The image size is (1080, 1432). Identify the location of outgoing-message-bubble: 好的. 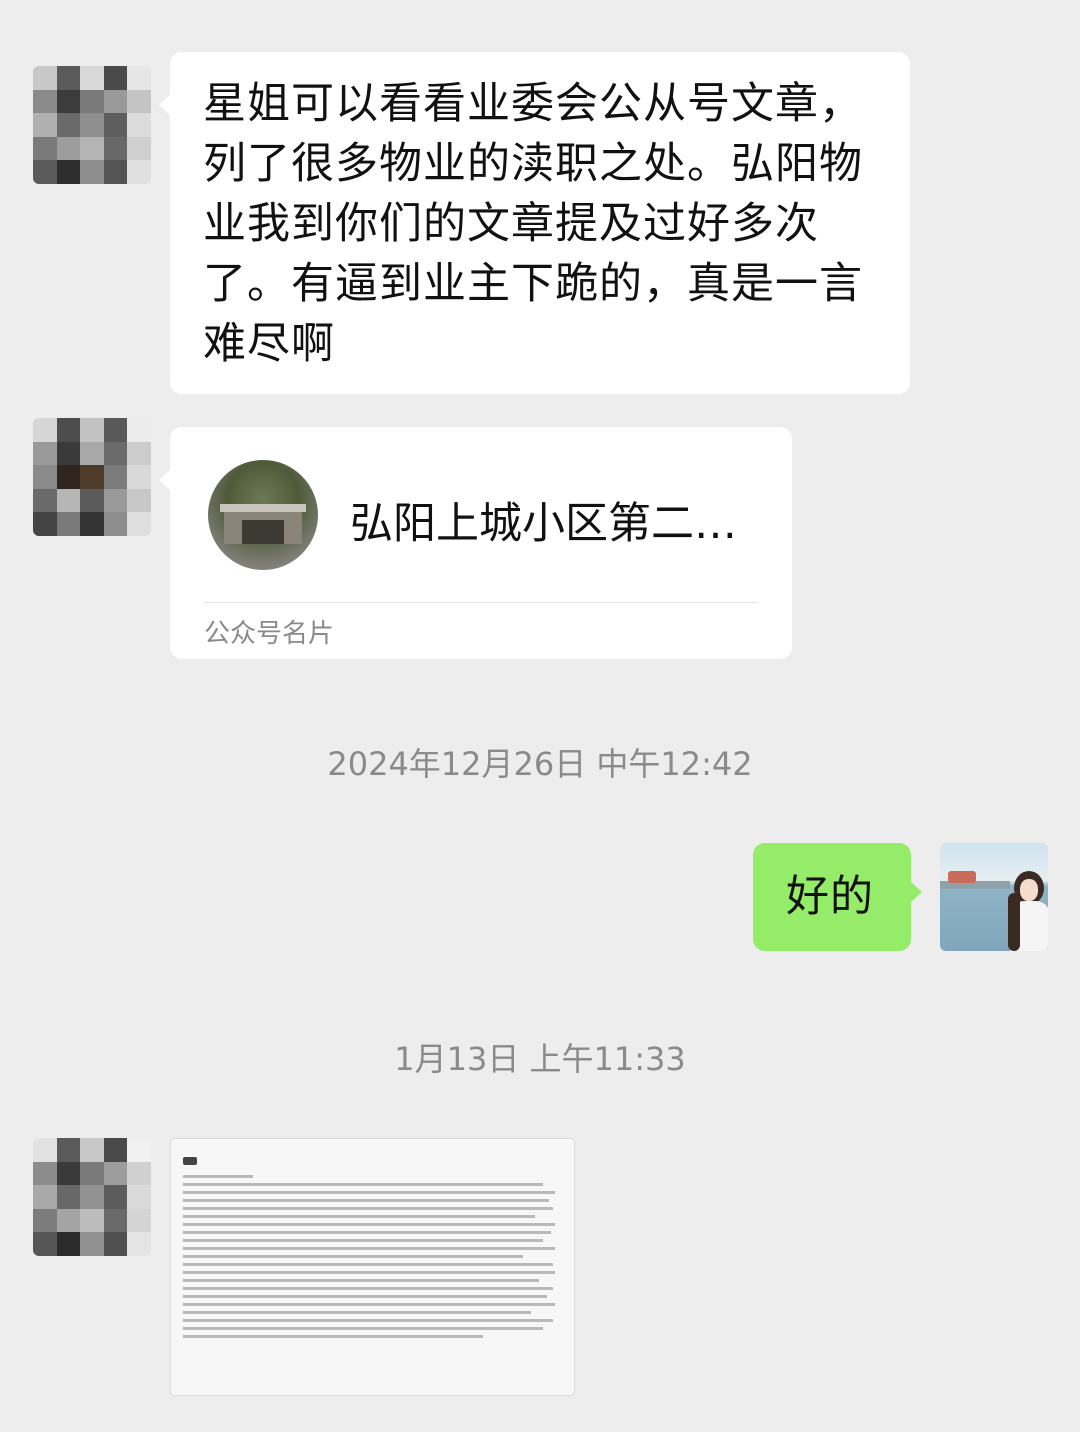
(837, 897).